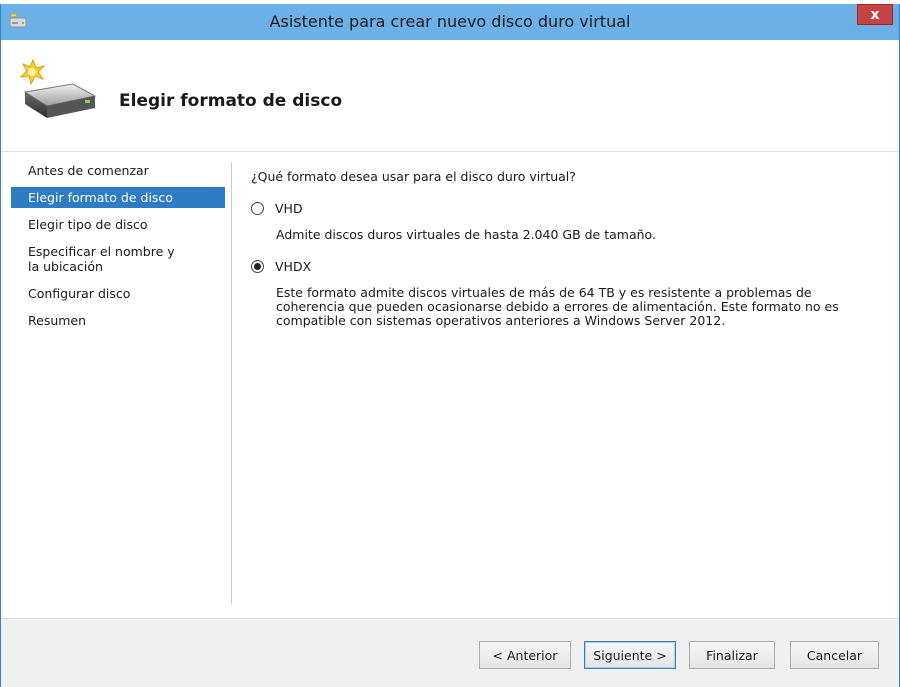 Image resolution: width=900 pixels, height=687 pixels. Describe the element at coordinates (118, 320) in the screenshot. I see `step-resumen: Resumen` at that location.